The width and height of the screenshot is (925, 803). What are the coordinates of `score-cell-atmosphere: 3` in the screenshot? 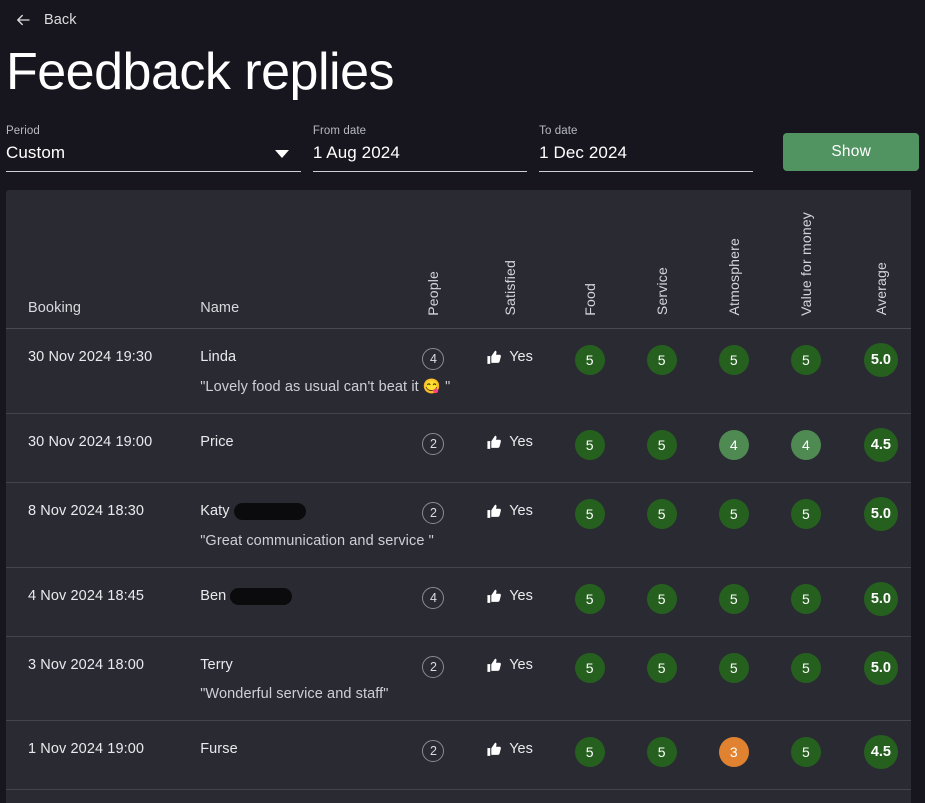 It's located at (733, 754).